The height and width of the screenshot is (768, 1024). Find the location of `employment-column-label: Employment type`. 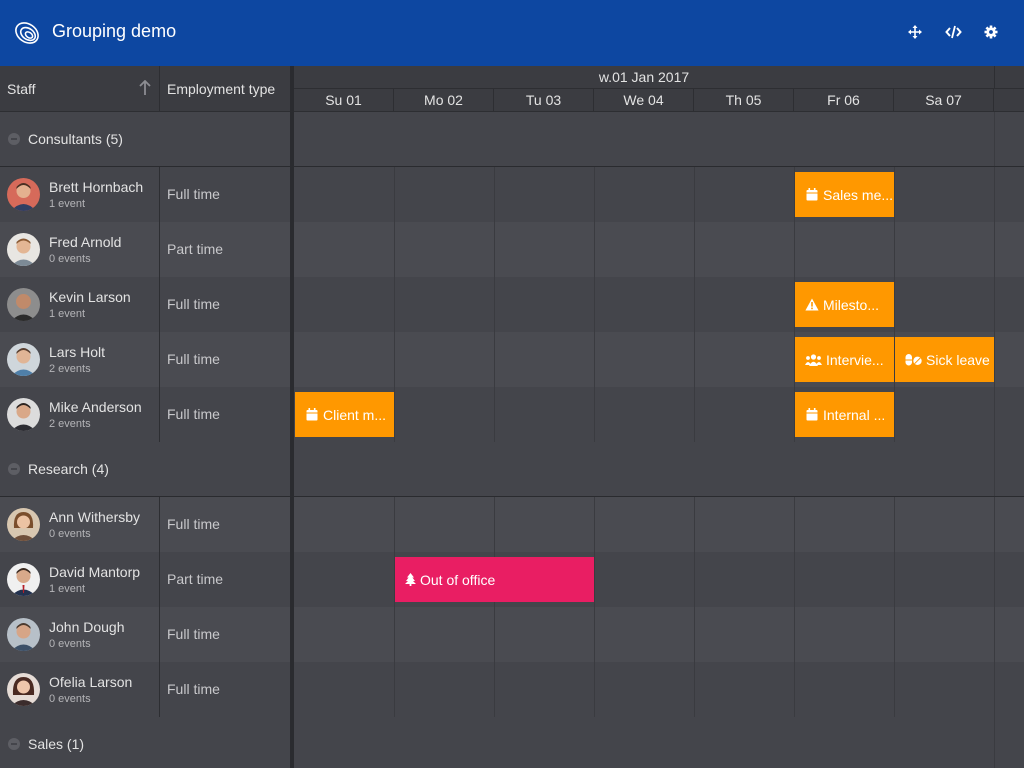

employment-column-label: Employment type is located at coordinates (221, 89).